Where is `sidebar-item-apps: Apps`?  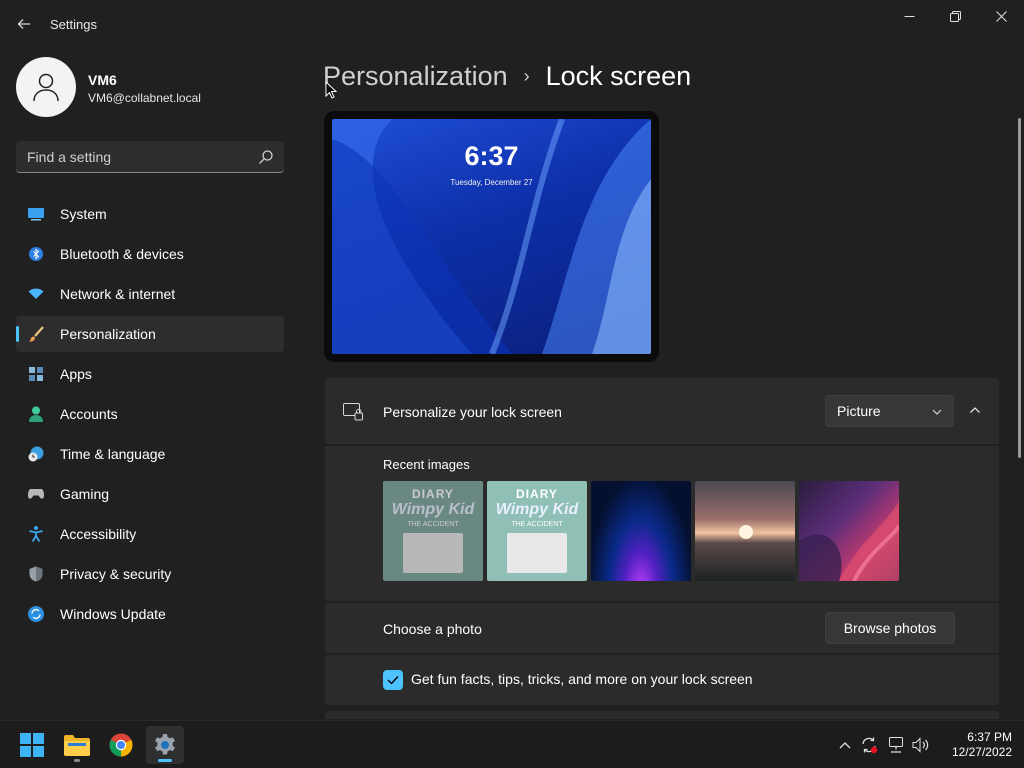
sidebar-item-apps: Apps is located at coordinates (150, 374).